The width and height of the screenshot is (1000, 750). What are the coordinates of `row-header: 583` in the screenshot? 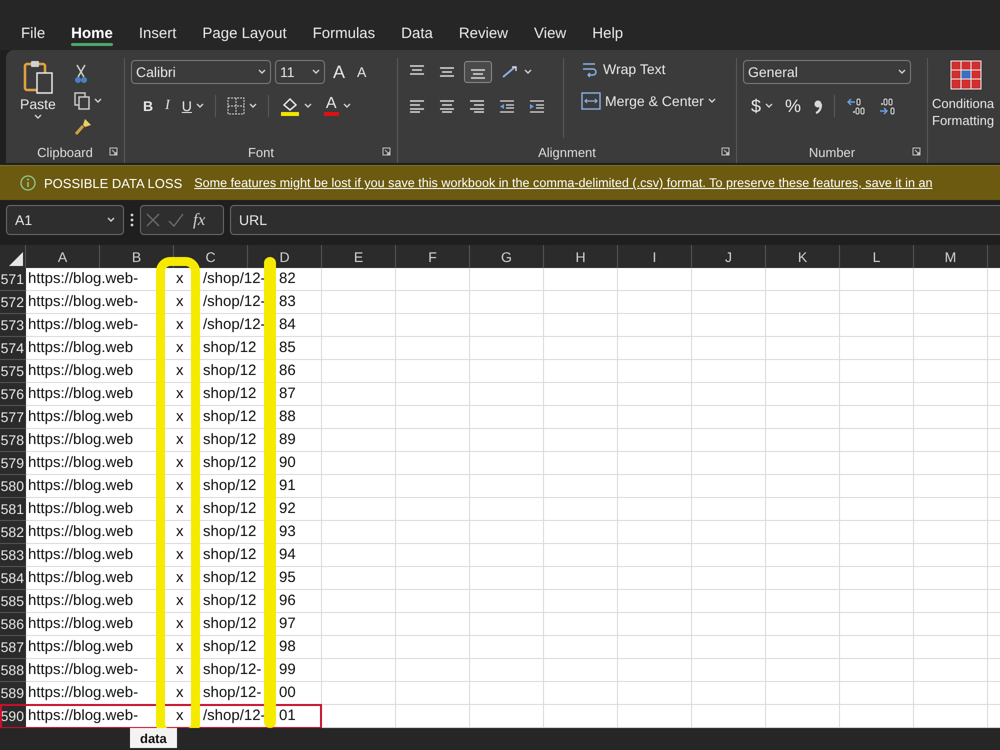 It's located at (13, 555).